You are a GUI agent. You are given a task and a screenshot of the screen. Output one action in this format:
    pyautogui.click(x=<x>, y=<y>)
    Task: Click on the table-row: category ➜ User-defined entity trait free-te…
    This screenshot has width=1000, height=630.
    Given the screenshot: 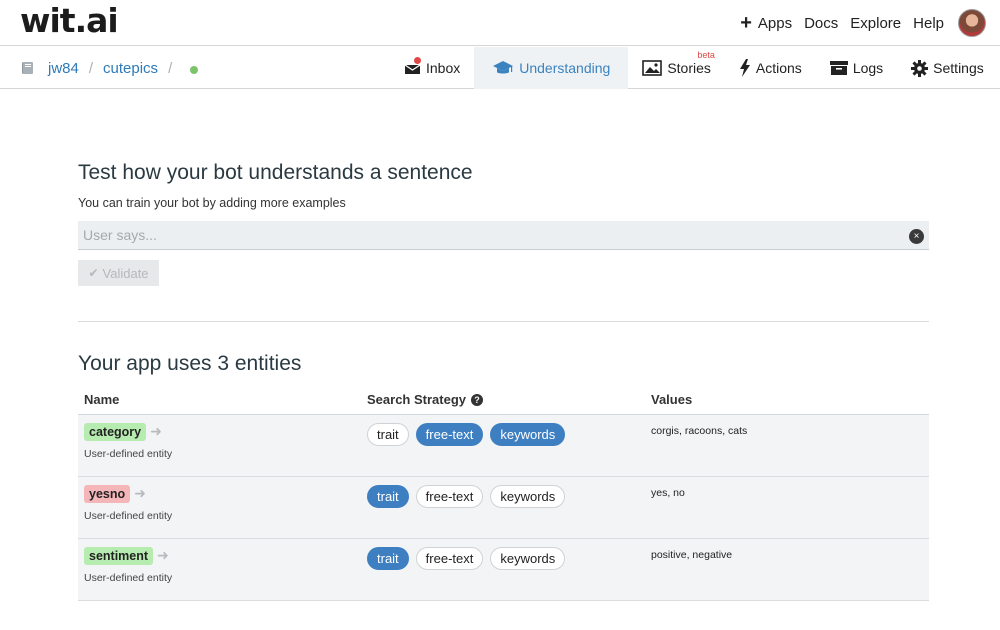 What is the action you would take?
    pyautogui.click(x=503, y=446)
    